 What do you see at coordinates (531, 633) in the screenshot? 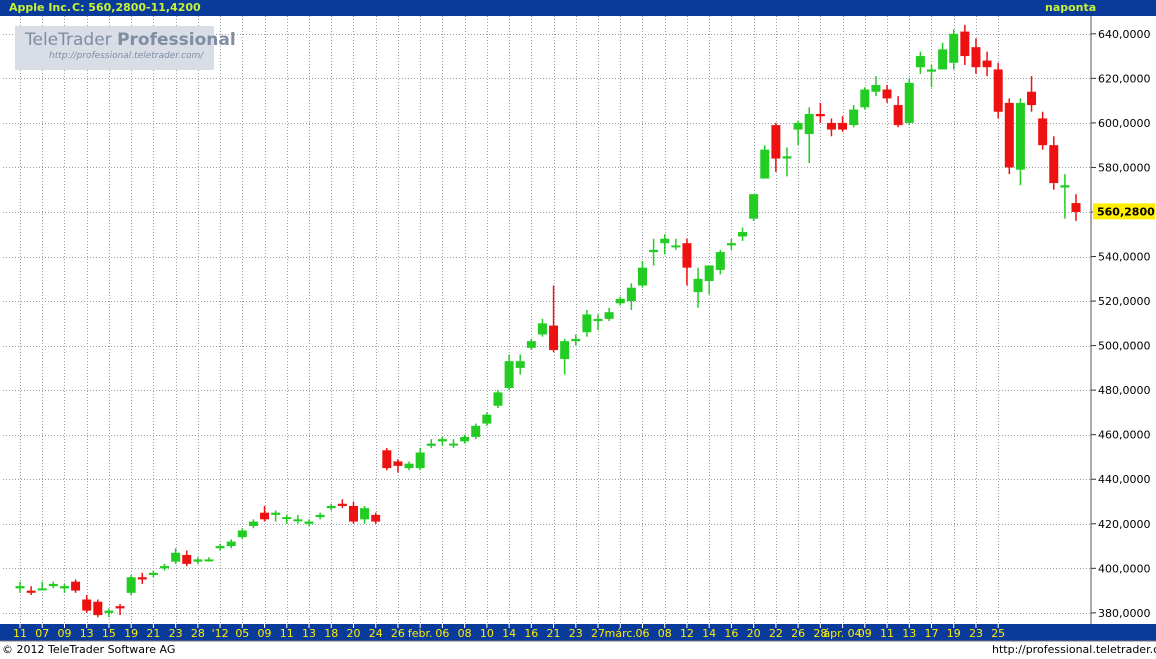
I see `x-tick-label: 16` at bounding box center [531, 633].